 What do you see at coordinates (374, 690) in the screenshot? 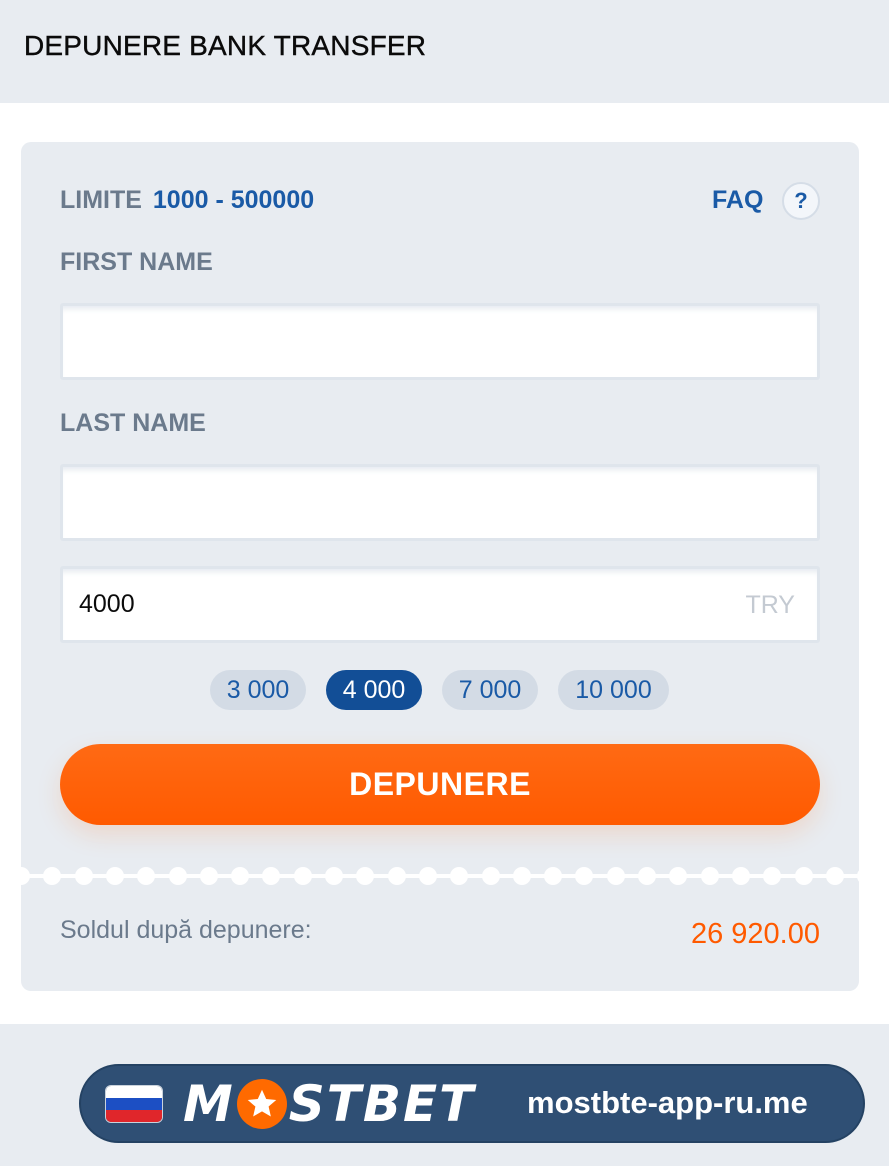
I see `quick-amount-chip-selected: 4 000` at bounding box center [374, 690].